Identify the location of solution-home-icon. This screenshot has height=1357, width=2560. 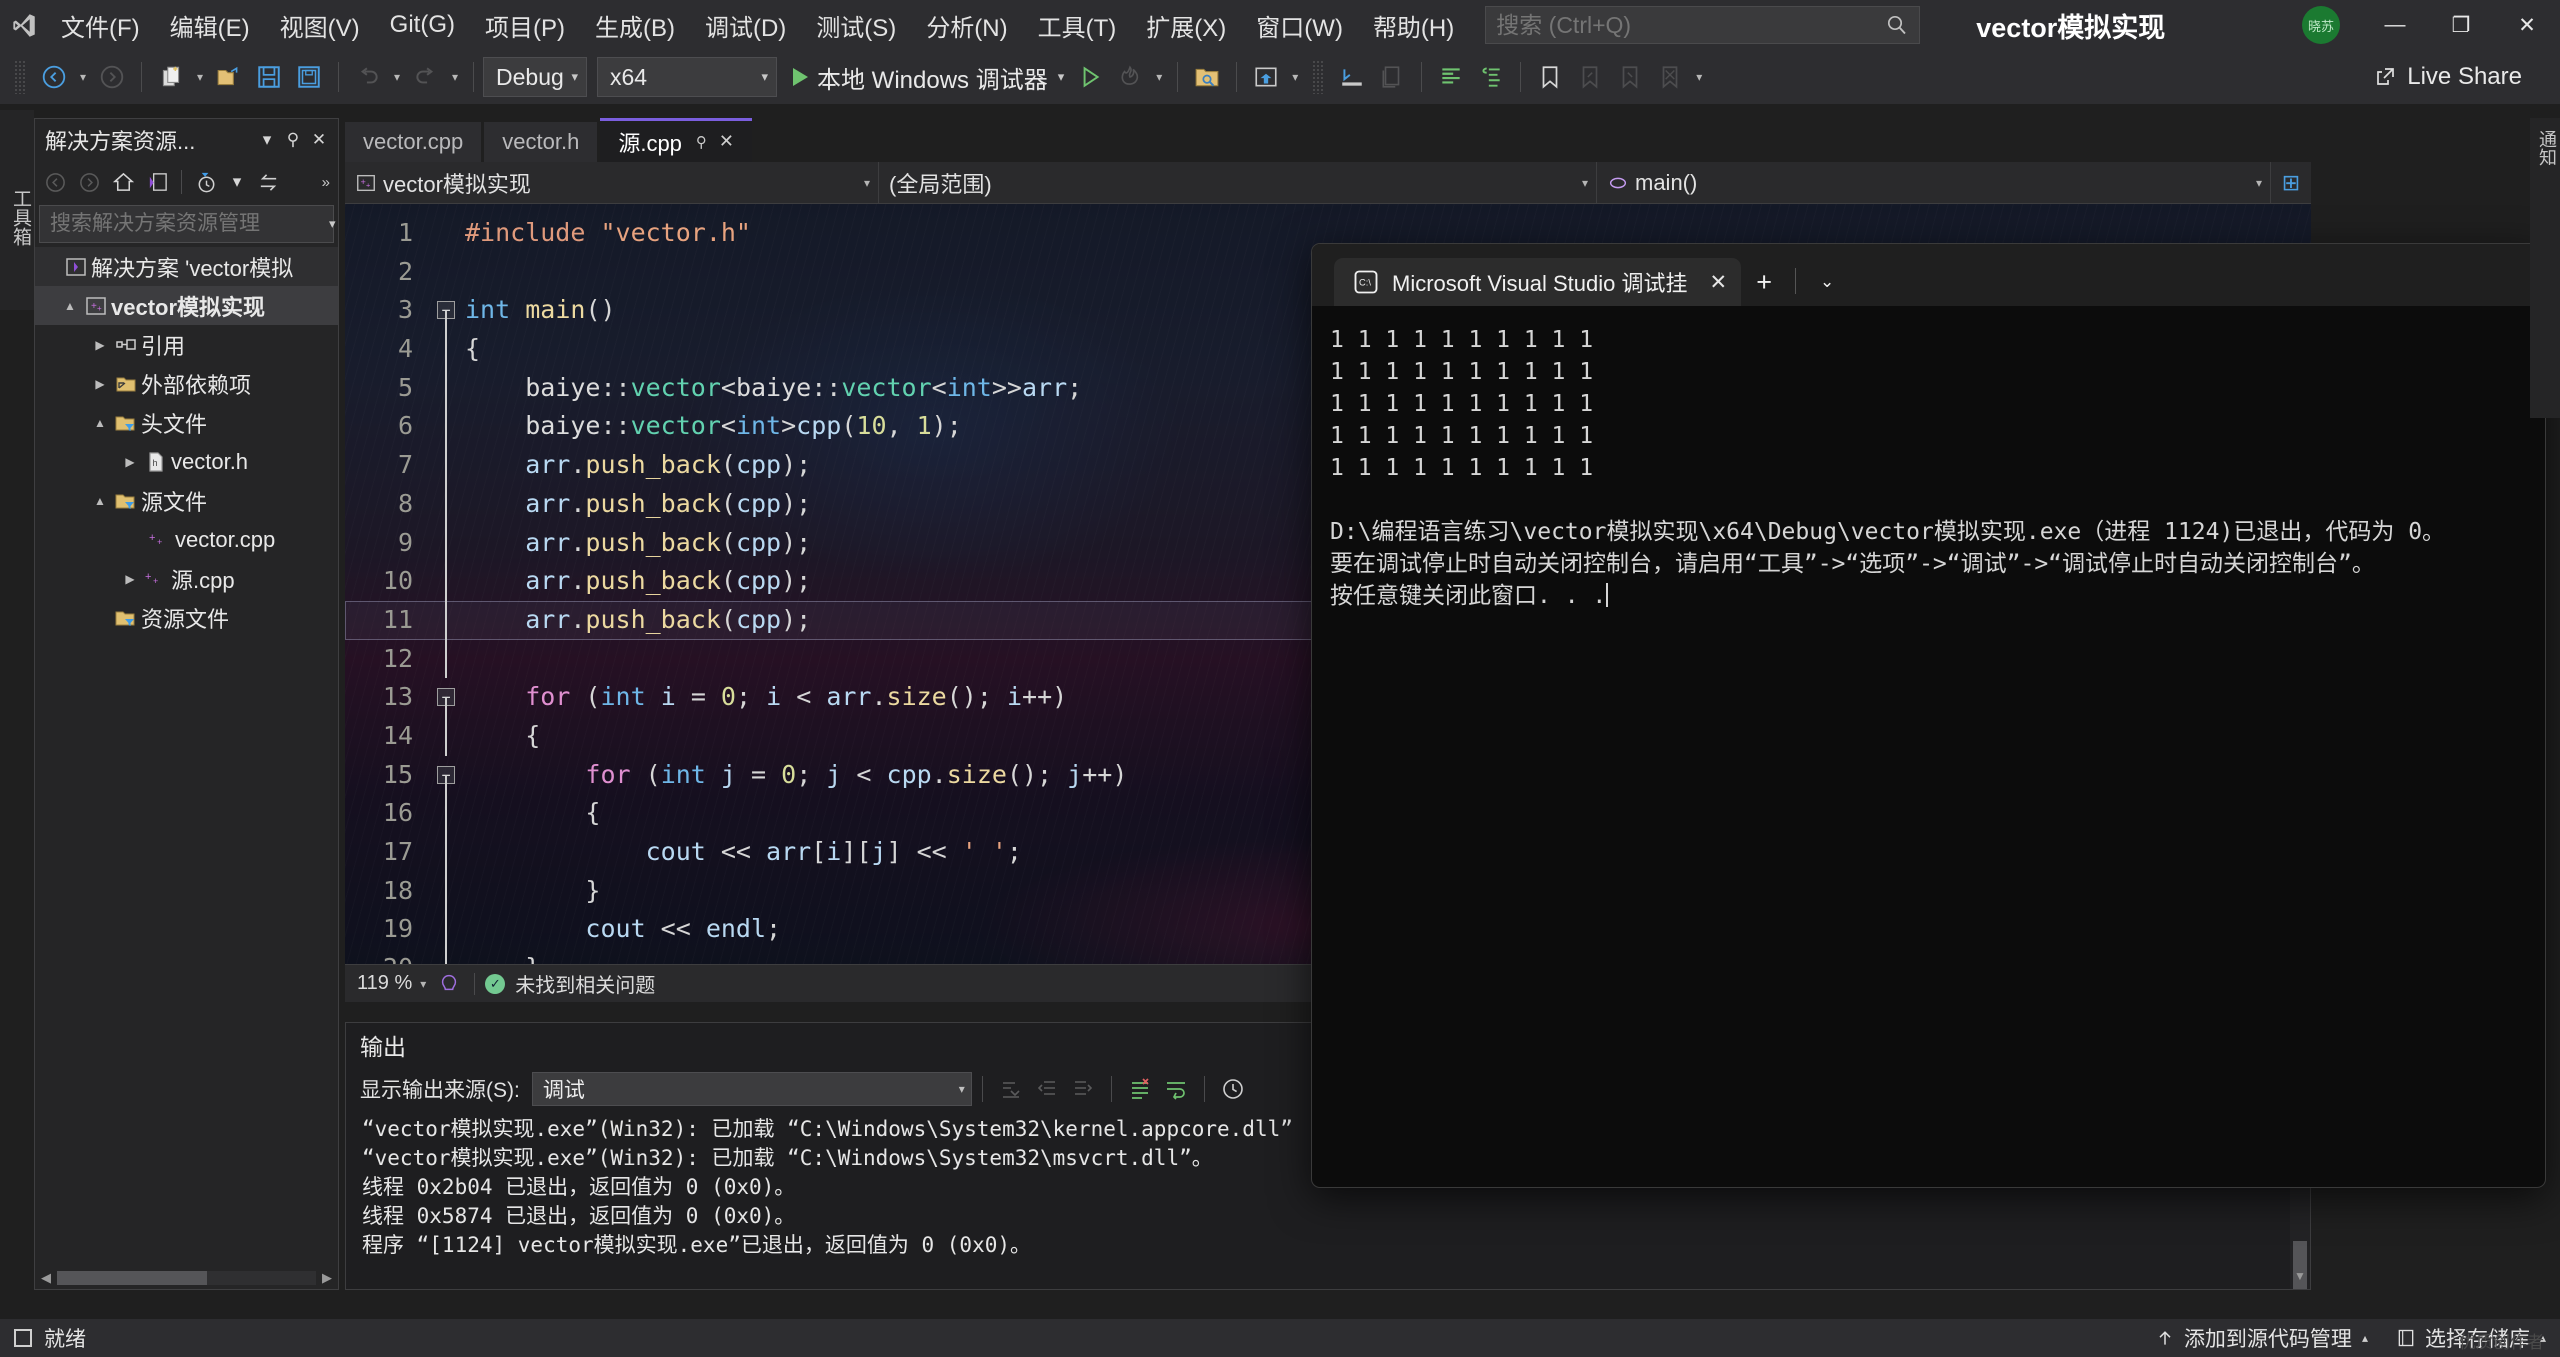
(1266, 77).